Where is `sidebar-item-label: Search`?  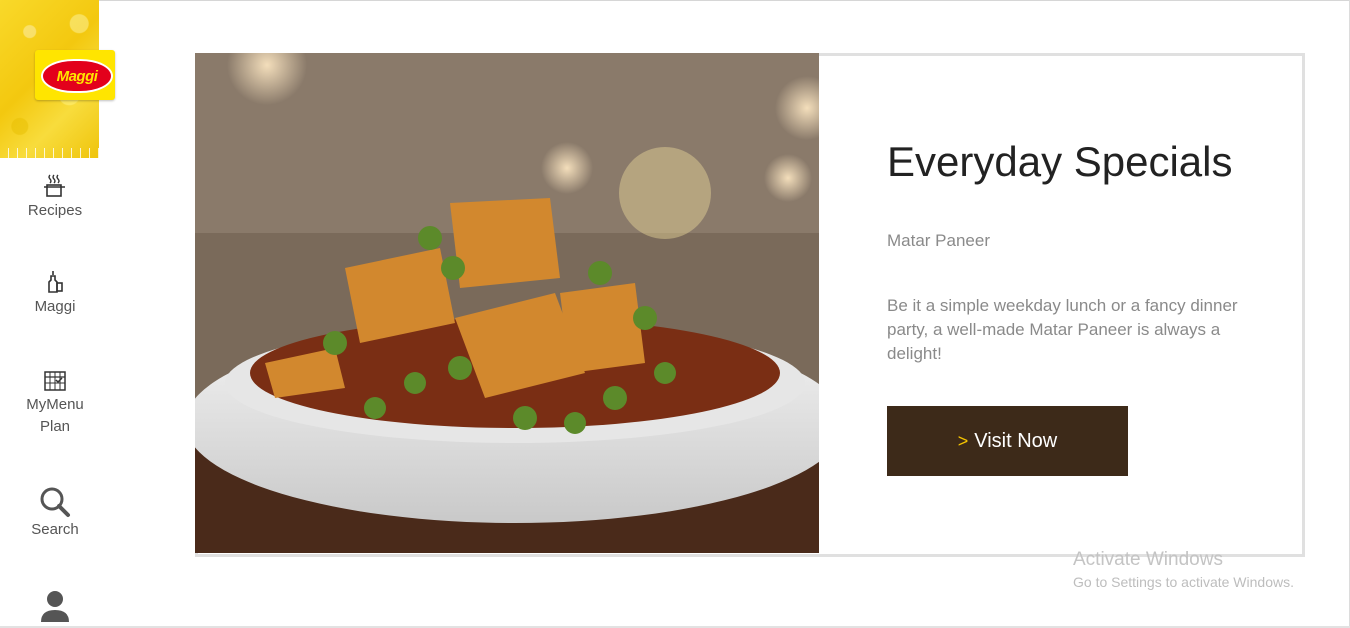 sidebar-item-label: Search is located at coordinates (55, 529).